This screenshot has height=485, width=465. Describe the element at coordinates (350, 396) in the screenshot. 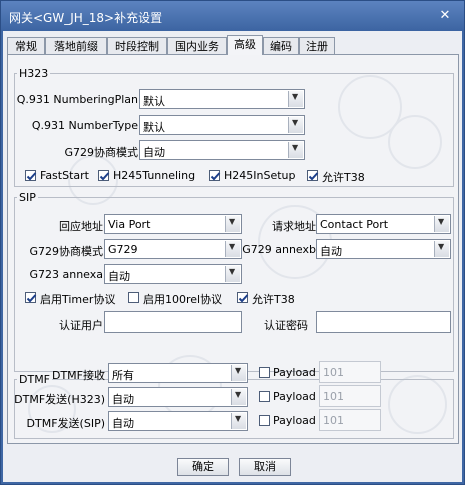

I see `dtmf-h323-payload-input: 101` at that location.